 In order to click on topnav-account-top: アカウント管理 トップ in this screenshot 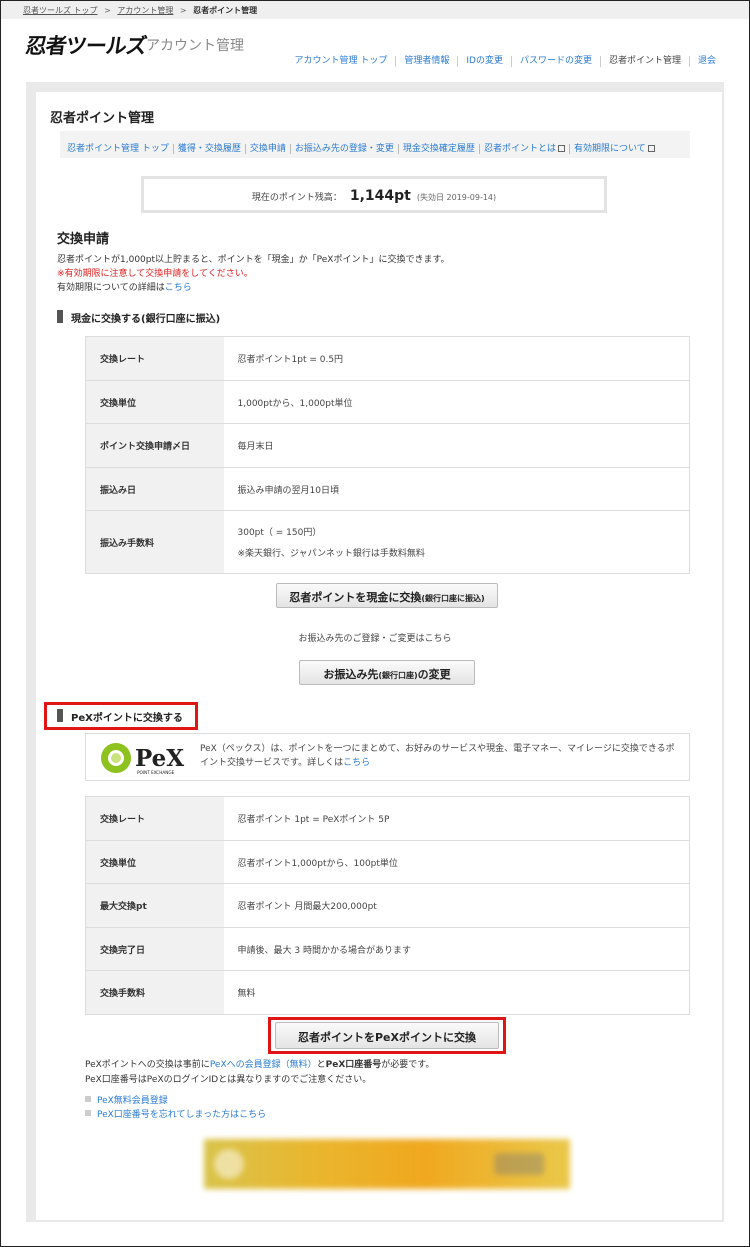, I will do `click(340, 61)`.